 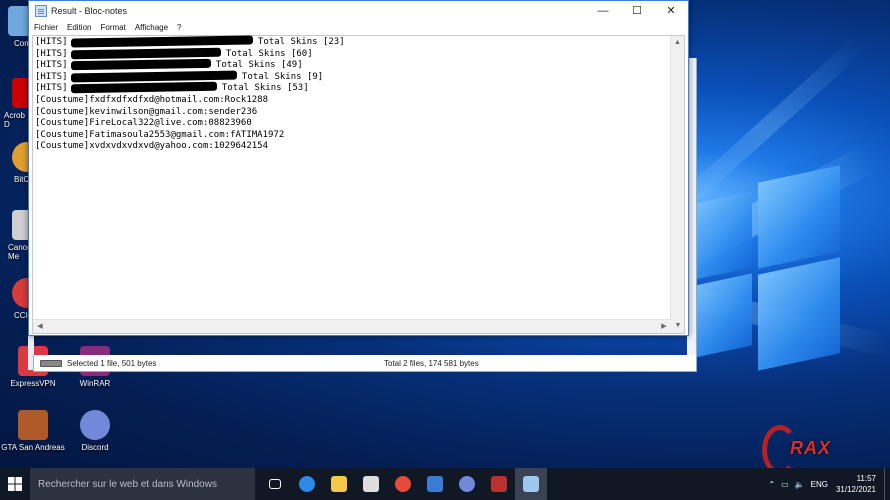 I want to click on start-button, so click(x=15, y=484).